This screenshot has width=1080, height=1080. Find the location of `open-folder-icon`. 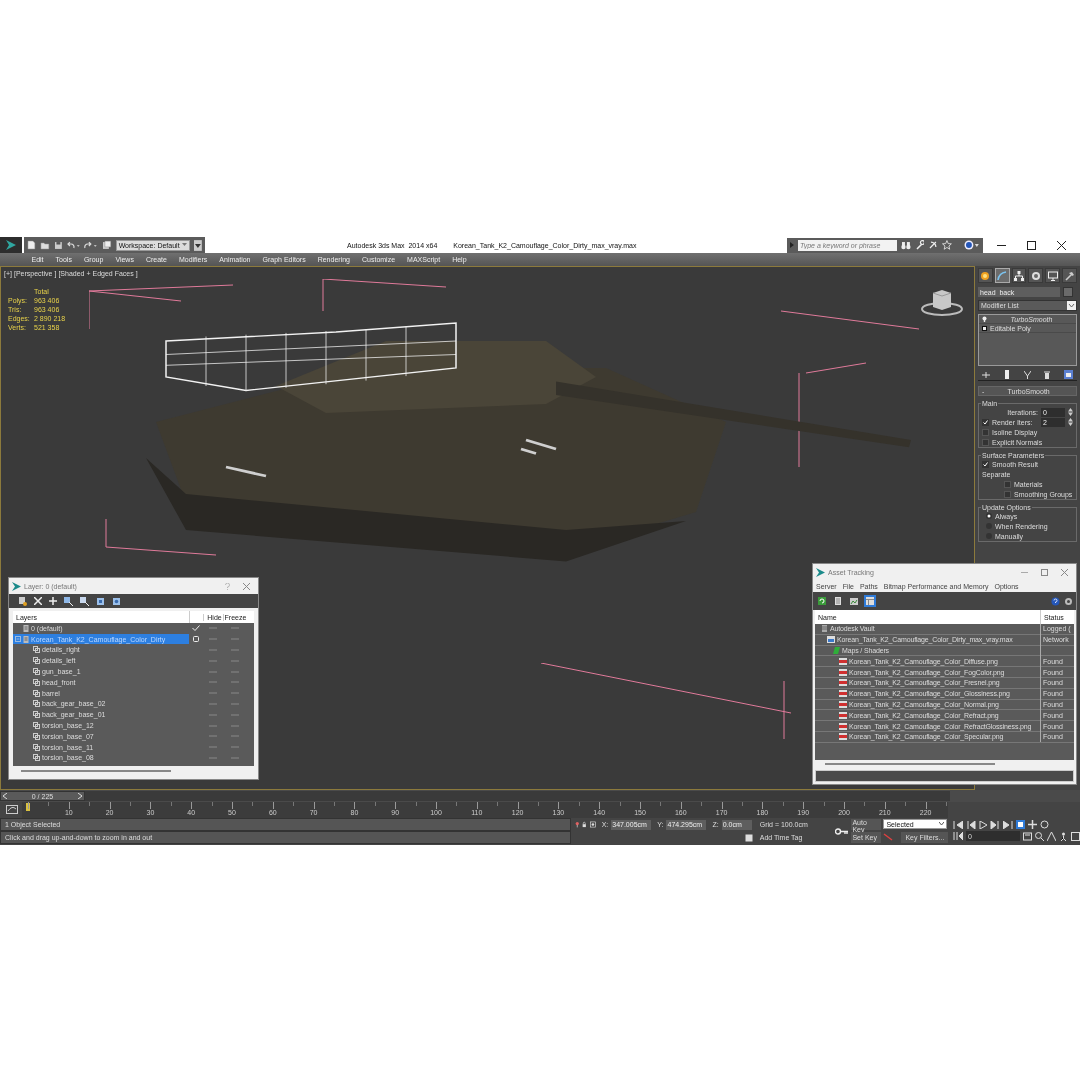

open-folder-icon is located at coordinates (44, 245).